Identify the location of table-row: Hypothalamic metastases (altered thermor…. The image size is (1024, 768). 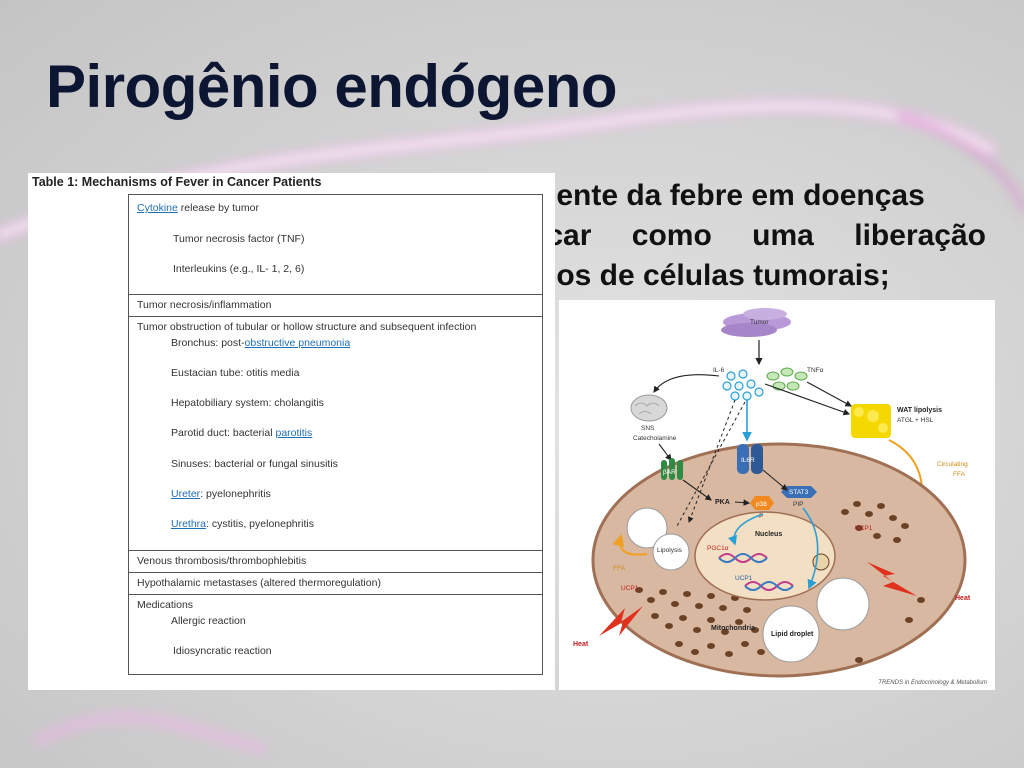
(259, 583).